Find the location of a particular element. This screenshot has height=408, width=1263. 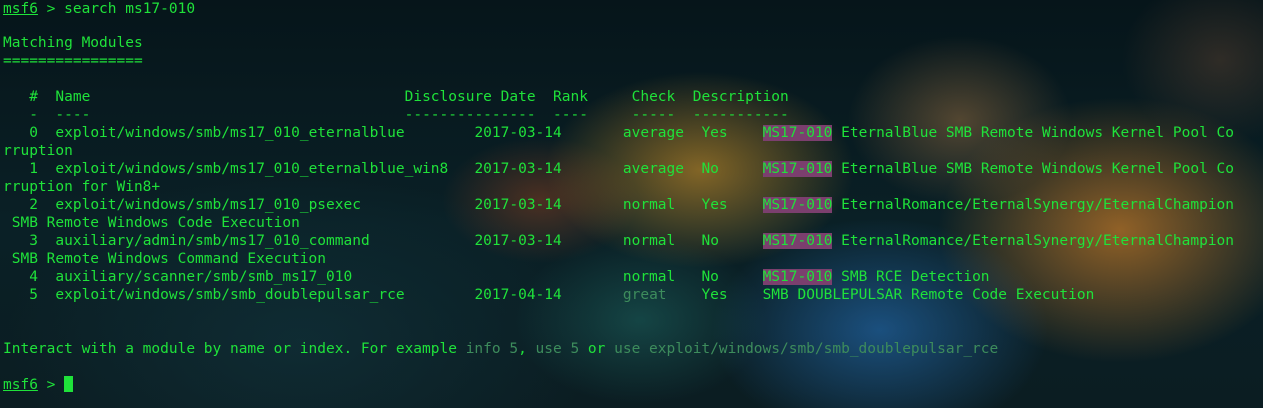

row-description: SMB DOUBLEPULSAR Remote Code Execution is located at coordinates (928, 295).